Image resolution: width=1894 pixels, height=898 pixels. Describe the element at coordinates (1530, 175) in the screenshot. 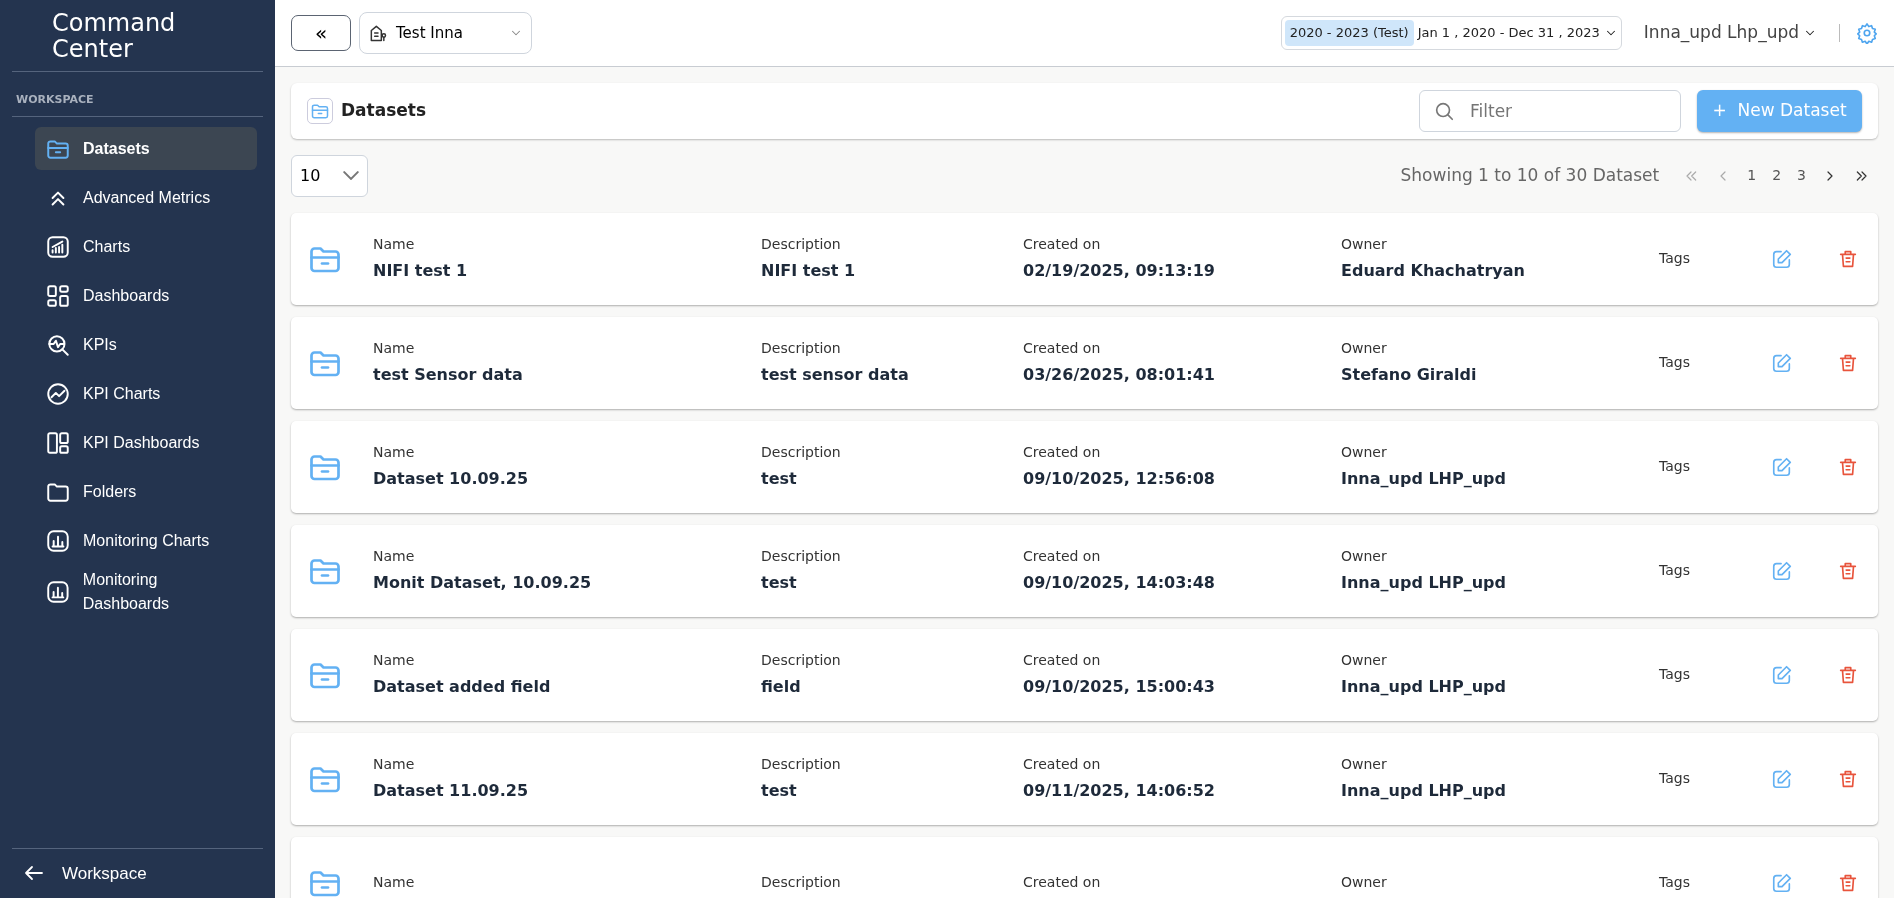

I see `pagination-summary: Showing 1 to 10 of 30 Dataset` at that location.